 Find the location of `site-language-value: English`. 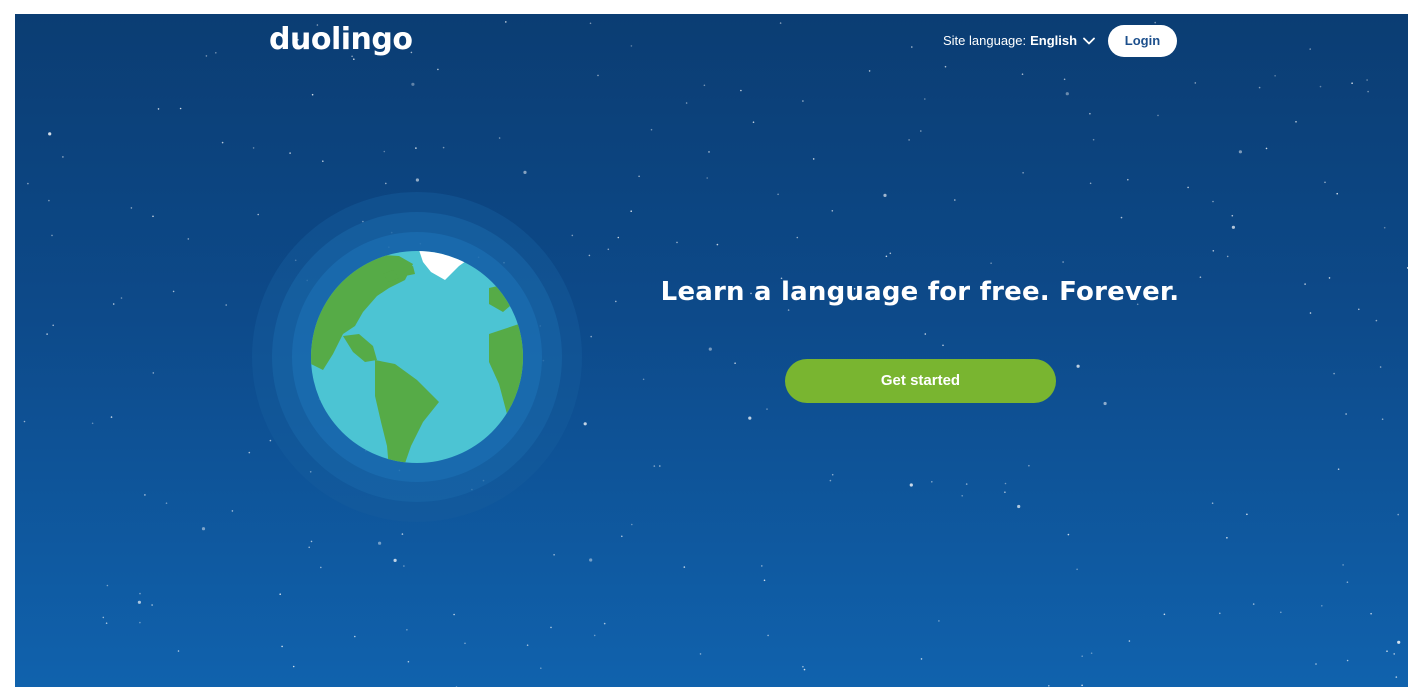

site-language-value: English is located at coordinates (1054, 40).